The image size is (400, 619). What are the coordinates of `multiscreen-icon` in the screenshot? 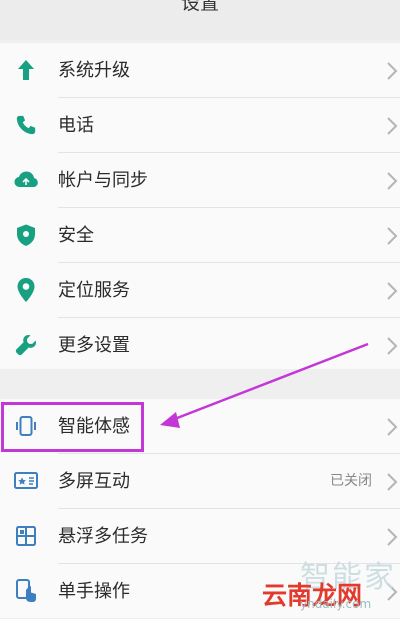 It's located at (26, 481).